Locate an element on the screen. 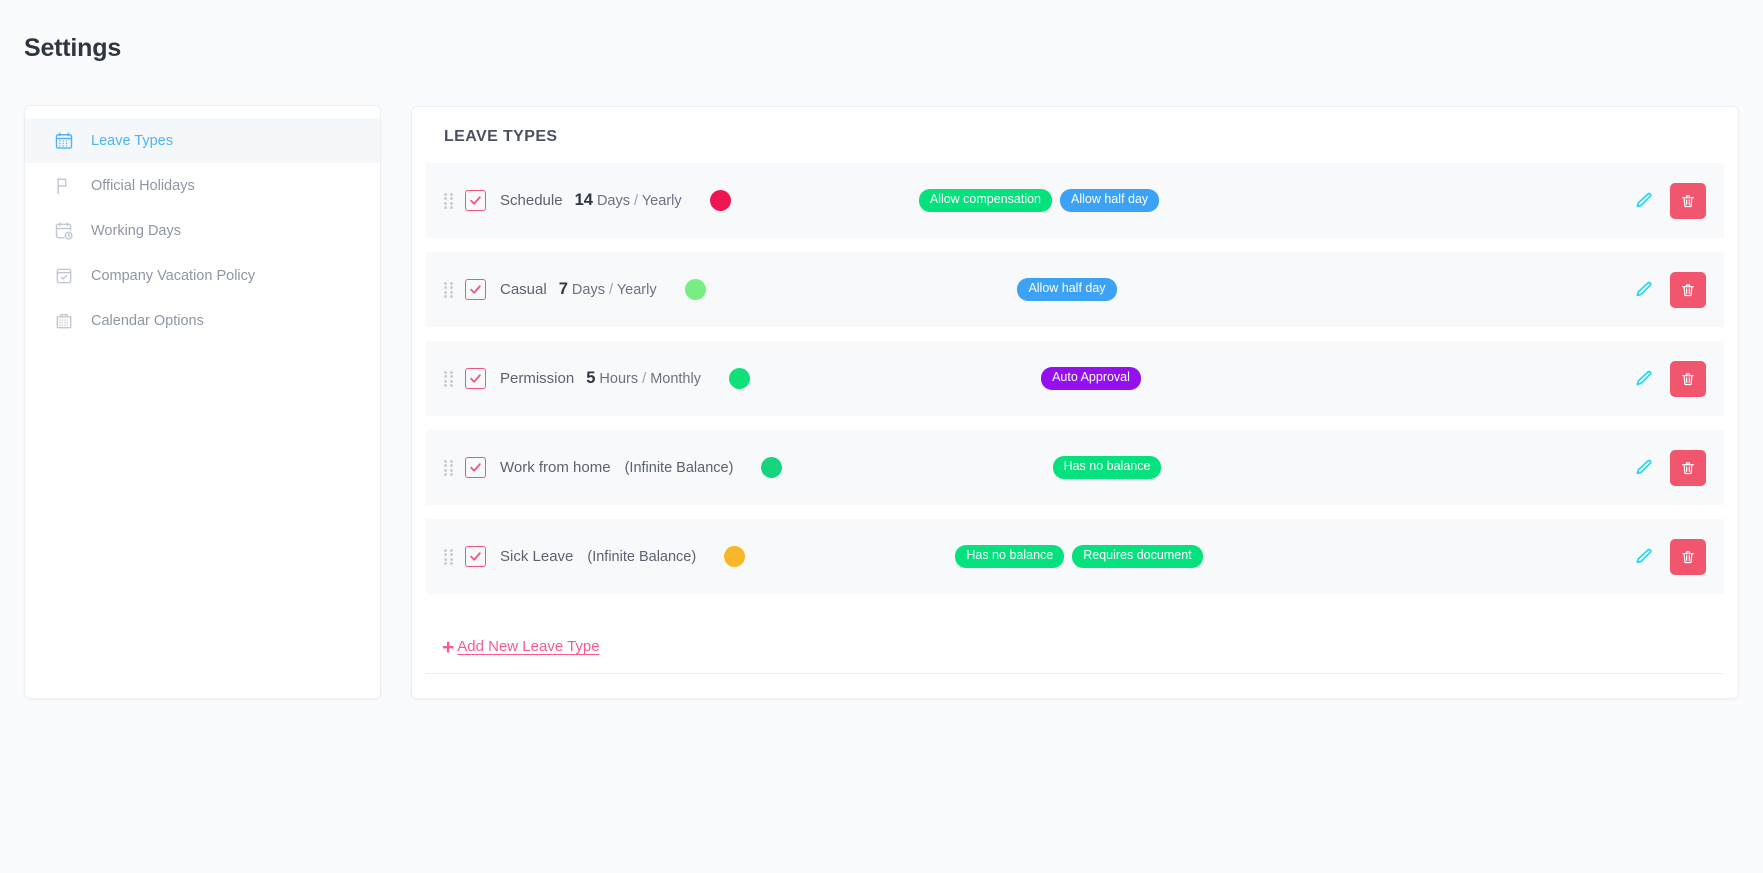 The width and height of the screenshot is (1763, 873). sidebar-item-label: Working Days is located at coordinates (136, 230).